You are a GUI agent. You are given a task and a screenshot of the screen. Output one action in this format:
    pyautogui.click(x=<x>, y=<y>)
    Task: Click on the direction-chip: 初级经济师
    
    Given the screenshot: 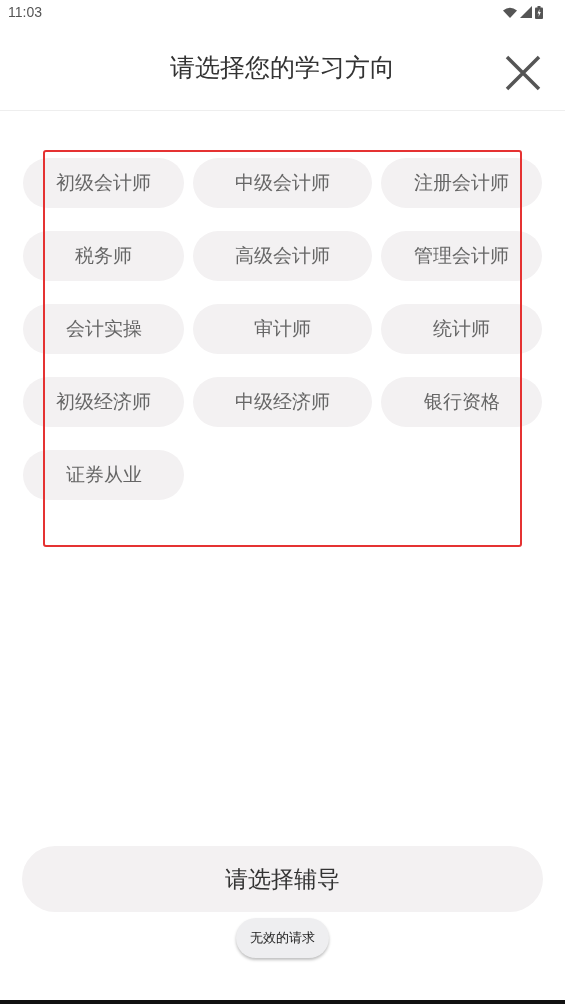 What is the action you would take?
    pyautogui.click(x=103, y=402)
    